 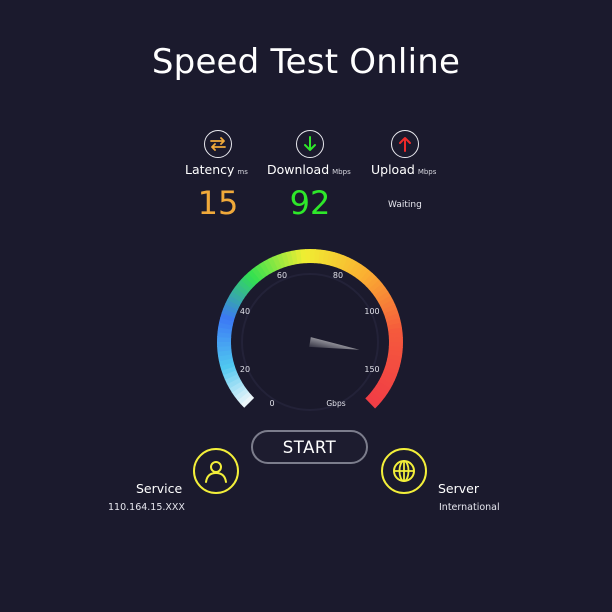 What do you see at coordinates (159, 488) in the screenshot?
I see `service-label: Service` at bounding box center [159, 488].